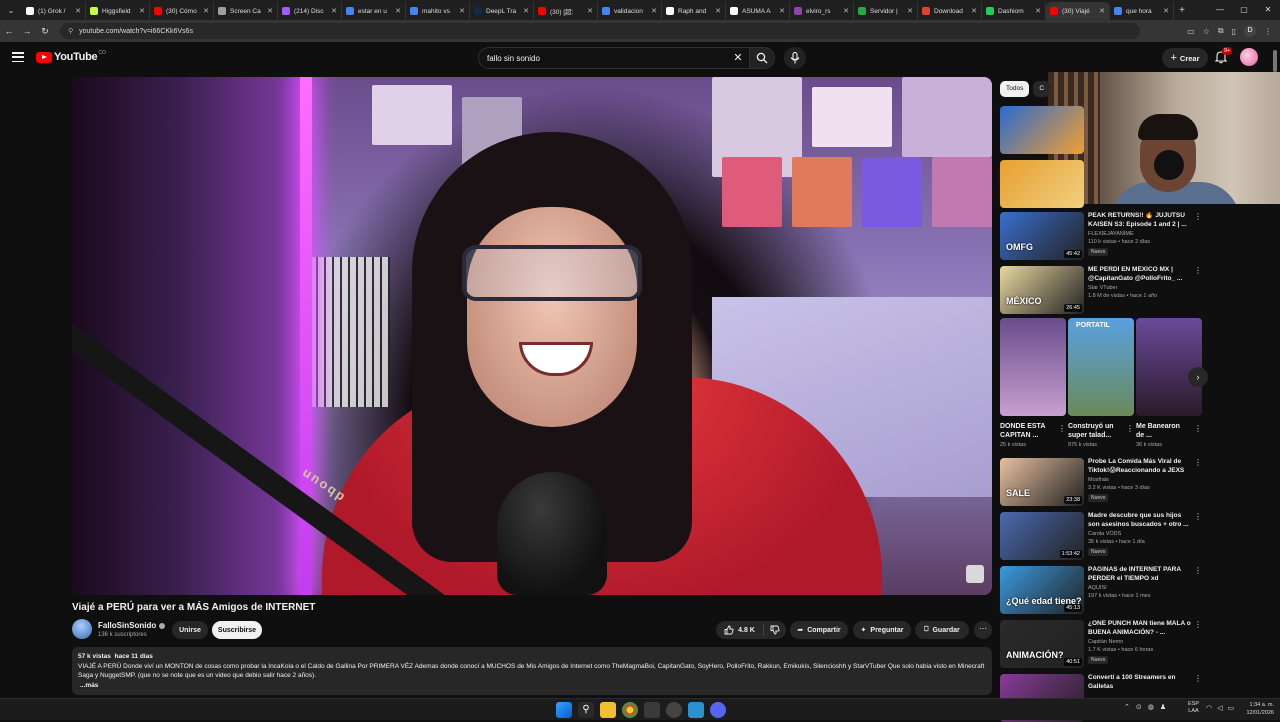 The image size is (1280, 722). I want to click on youtube-logo: YouTube CO, so click(71, 56).